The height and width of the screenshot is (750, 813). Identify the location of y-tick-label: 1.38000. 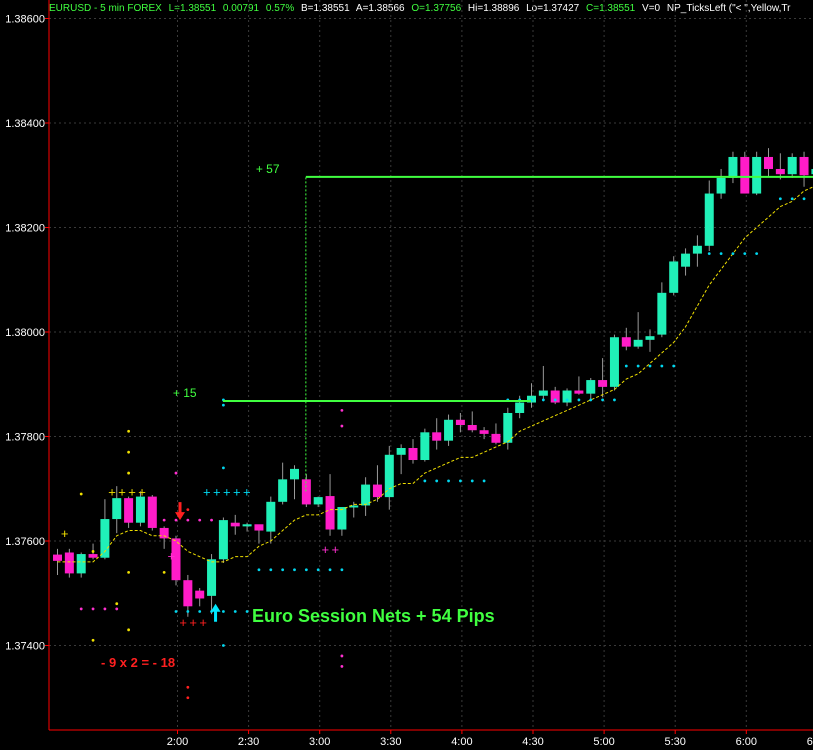
(25, 333).